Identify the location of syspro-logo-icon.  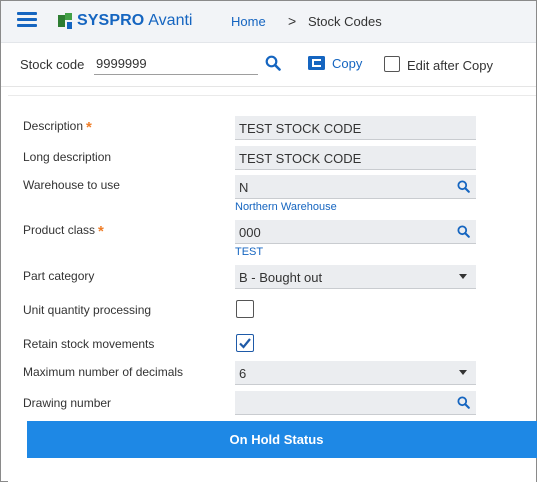
(65, 21).